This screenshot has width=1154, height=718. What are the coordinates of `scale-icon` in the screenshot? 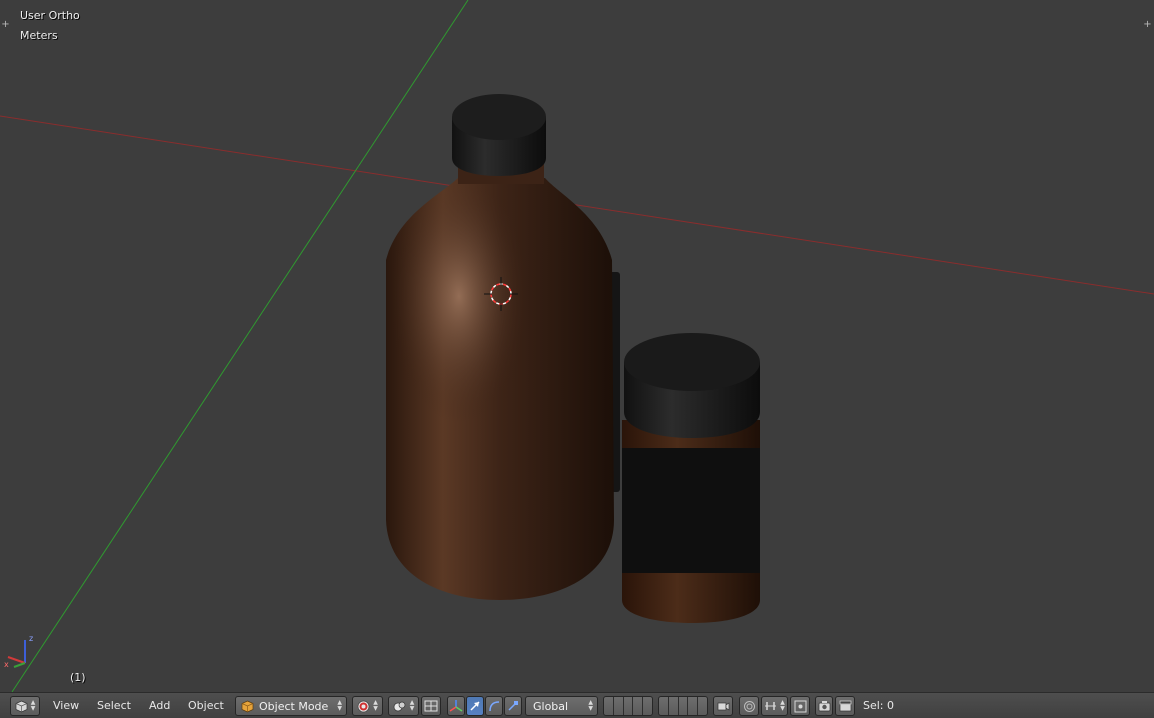 It's located at (513, 706).